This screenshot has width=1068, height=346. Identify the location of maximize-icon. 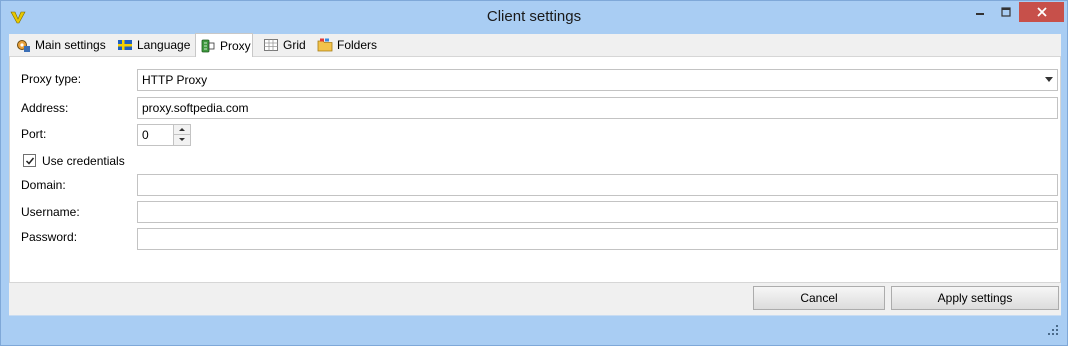
(1006, 12).